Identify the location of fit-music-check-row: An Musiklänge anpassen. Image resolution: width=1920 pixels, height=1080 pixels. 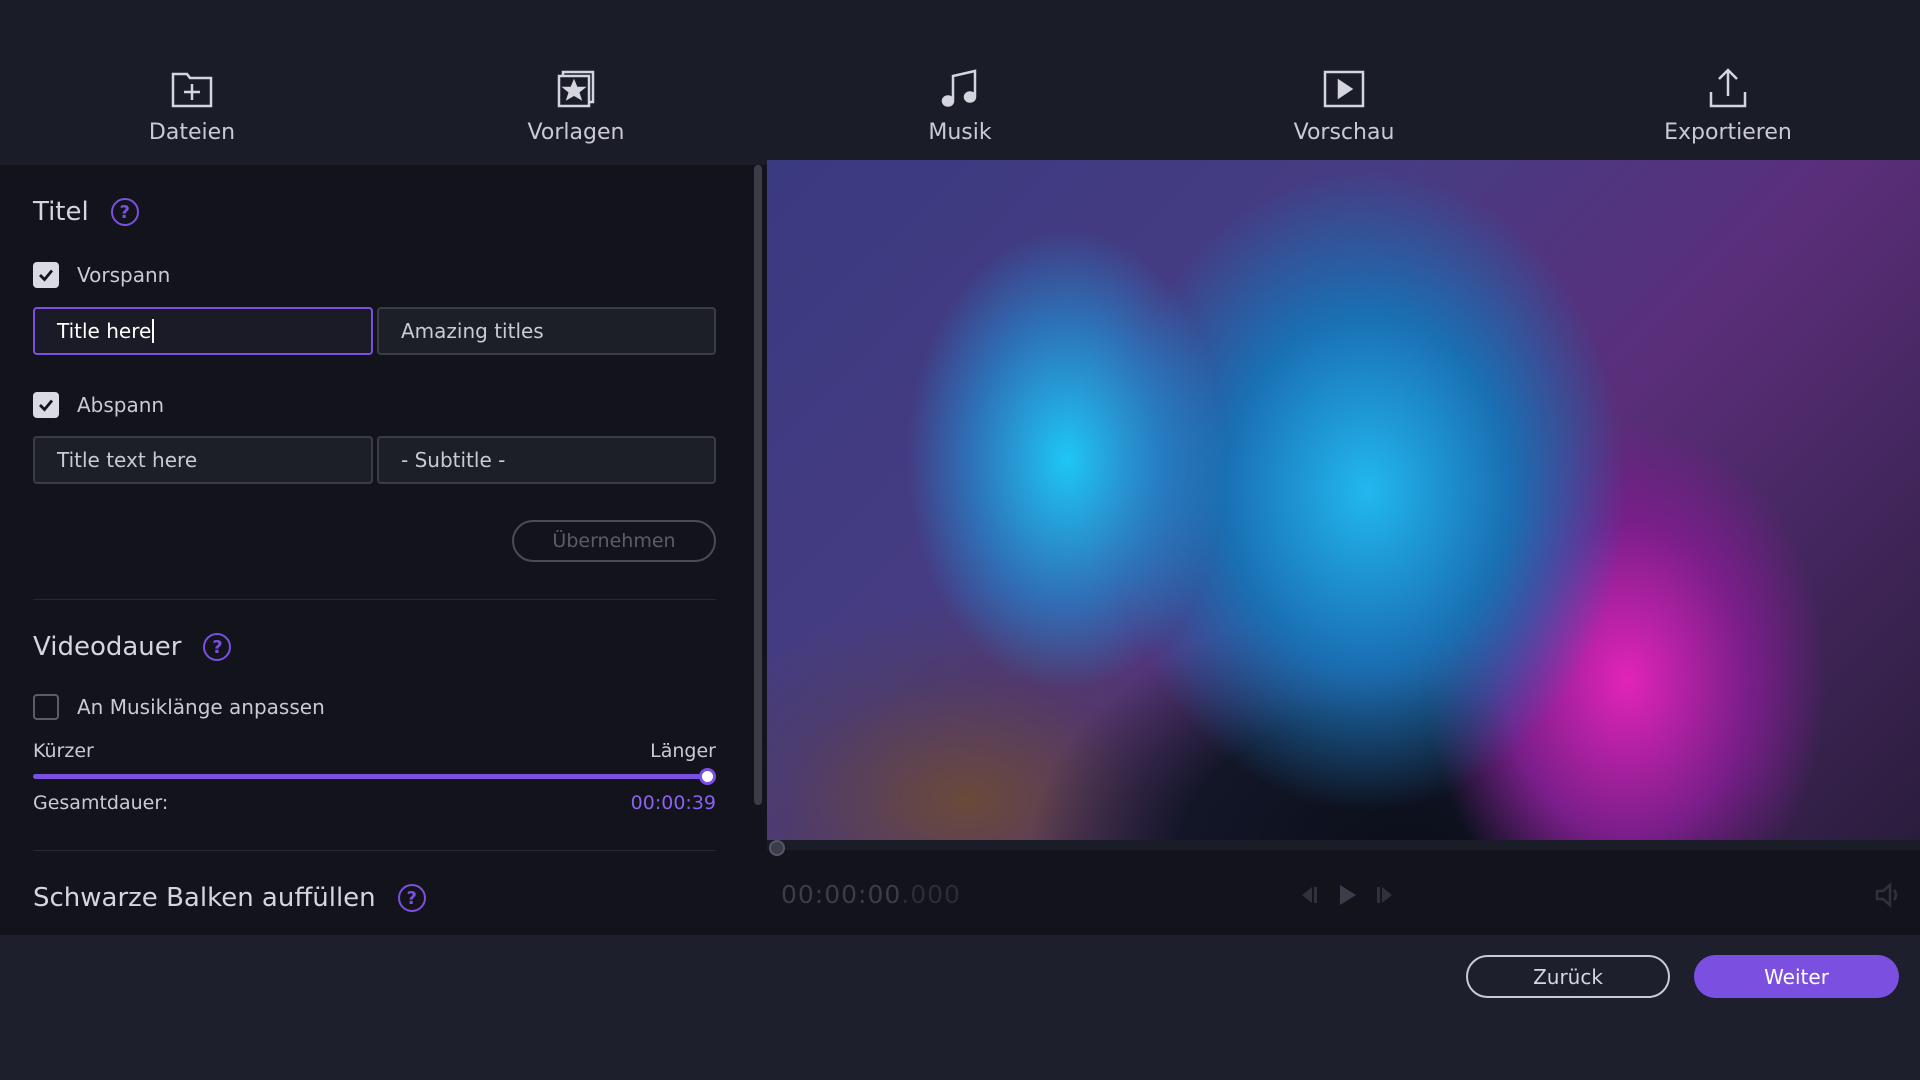
(179, 707).